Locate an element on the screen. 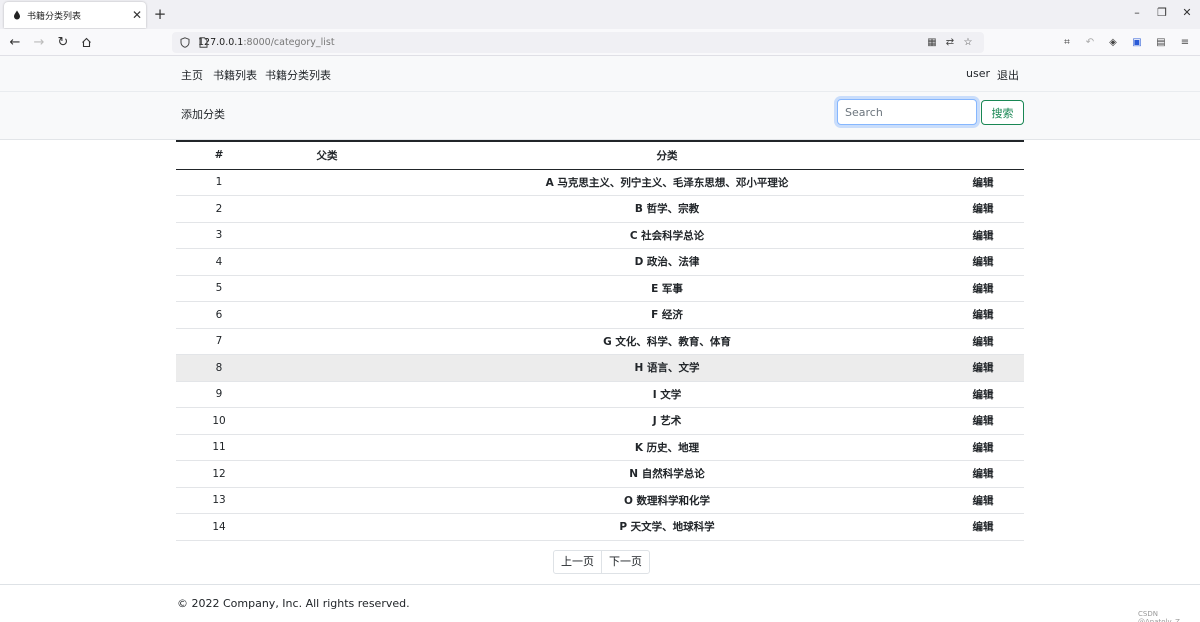 The width and height of the screenshot is (1200, 622). window-close-icon: ✕ is located at coordinates (1187, 12).